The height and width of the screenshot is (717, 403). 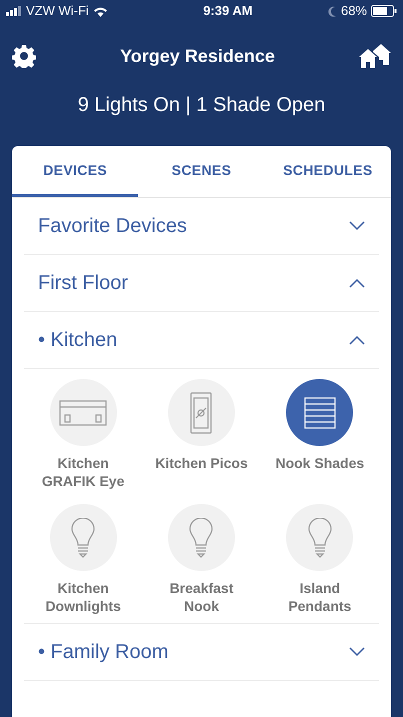 What do you see at coordinates (100, 11) in the screenshot?
I see `wifi-icon` at bounding box center [100, 11].